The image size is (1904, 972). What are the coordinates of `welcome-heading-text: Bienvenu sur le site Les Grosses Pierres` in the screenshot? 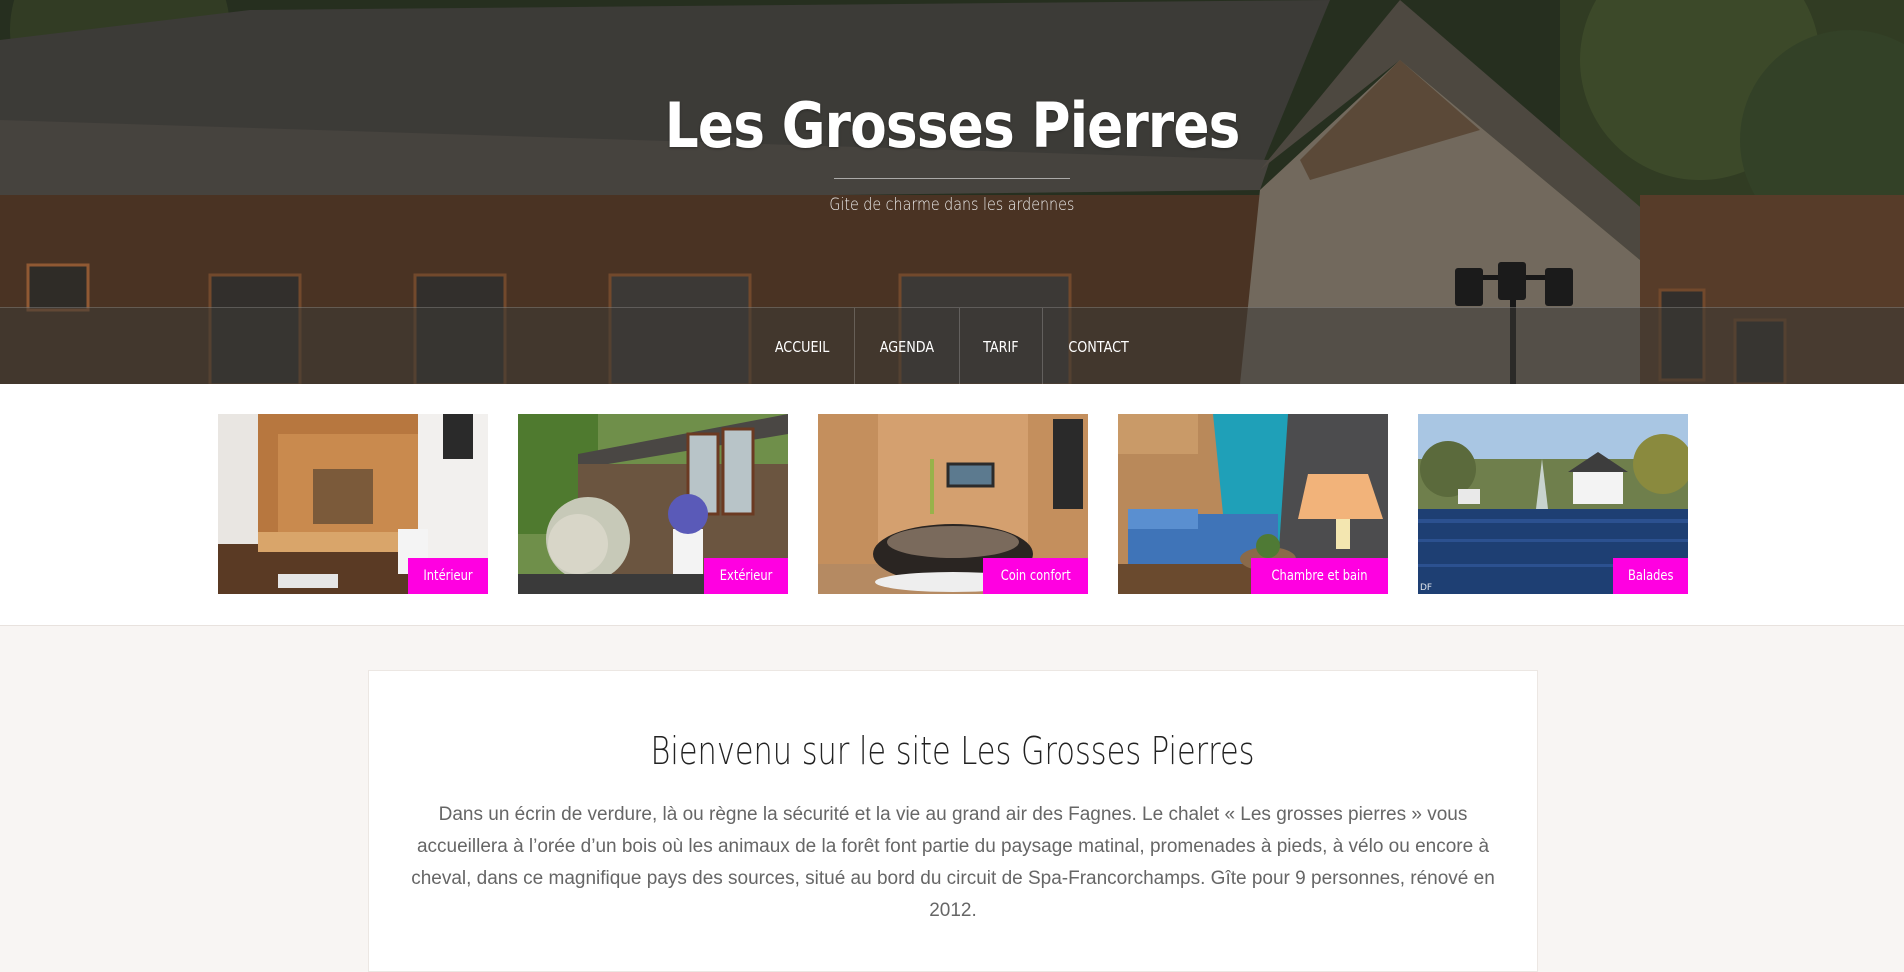 It's located at (953, 751).